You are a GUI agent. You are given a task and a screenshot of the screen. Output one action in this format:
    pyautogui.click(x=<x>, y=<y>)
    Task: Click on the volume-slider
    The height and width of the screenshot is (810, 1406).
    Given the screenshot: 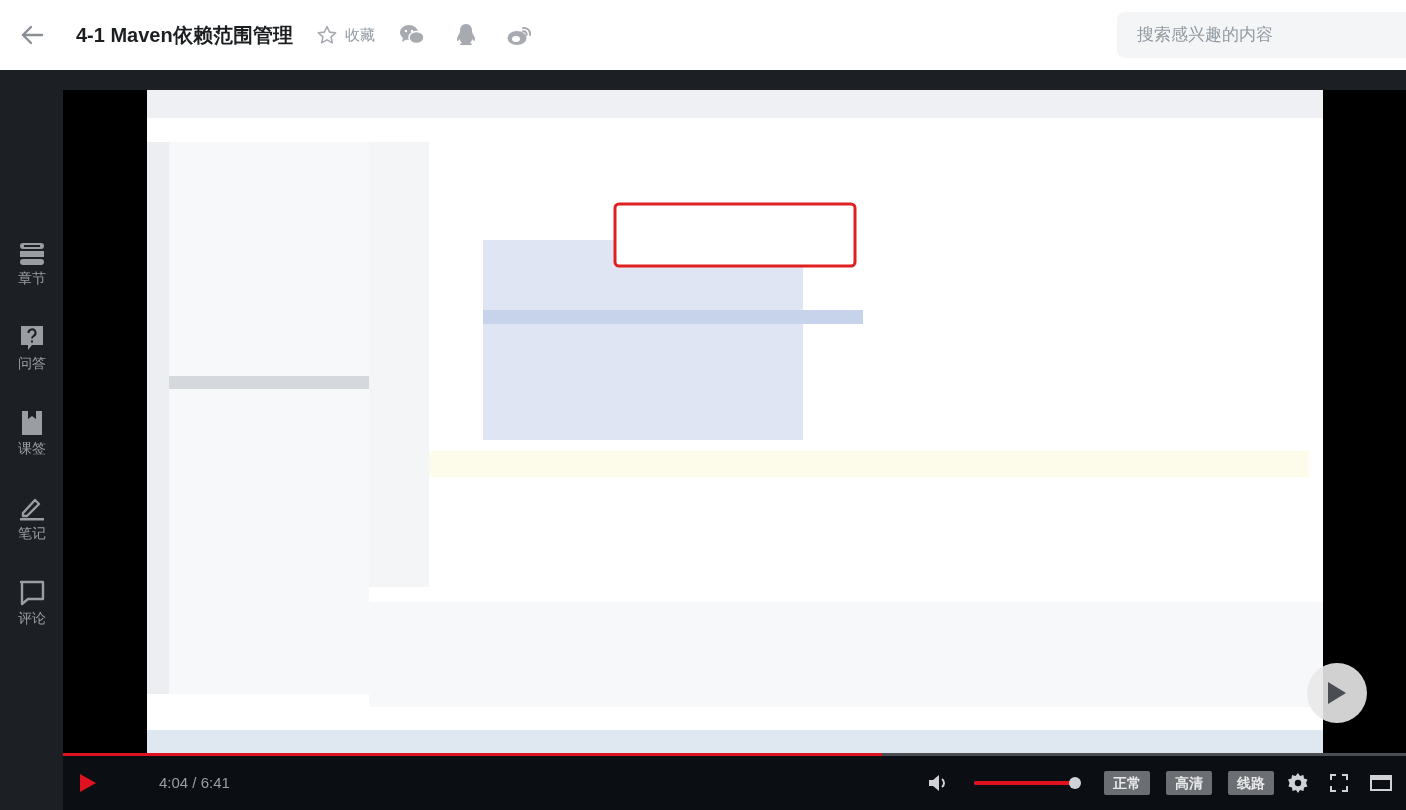 What is the action you would take?
    pyautogui.click(x=1026, y=783)
    